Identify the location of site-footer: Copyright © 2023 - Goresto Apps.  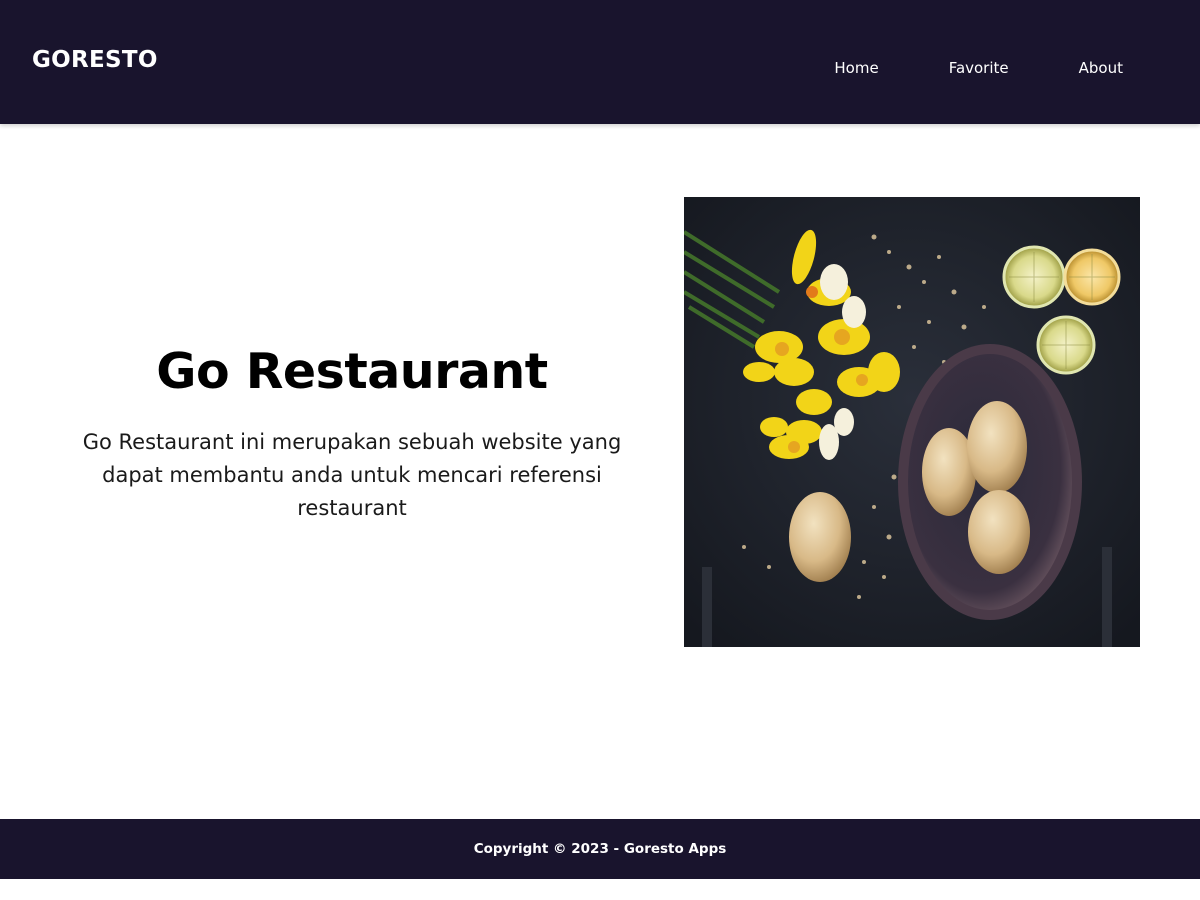
(600, 849).